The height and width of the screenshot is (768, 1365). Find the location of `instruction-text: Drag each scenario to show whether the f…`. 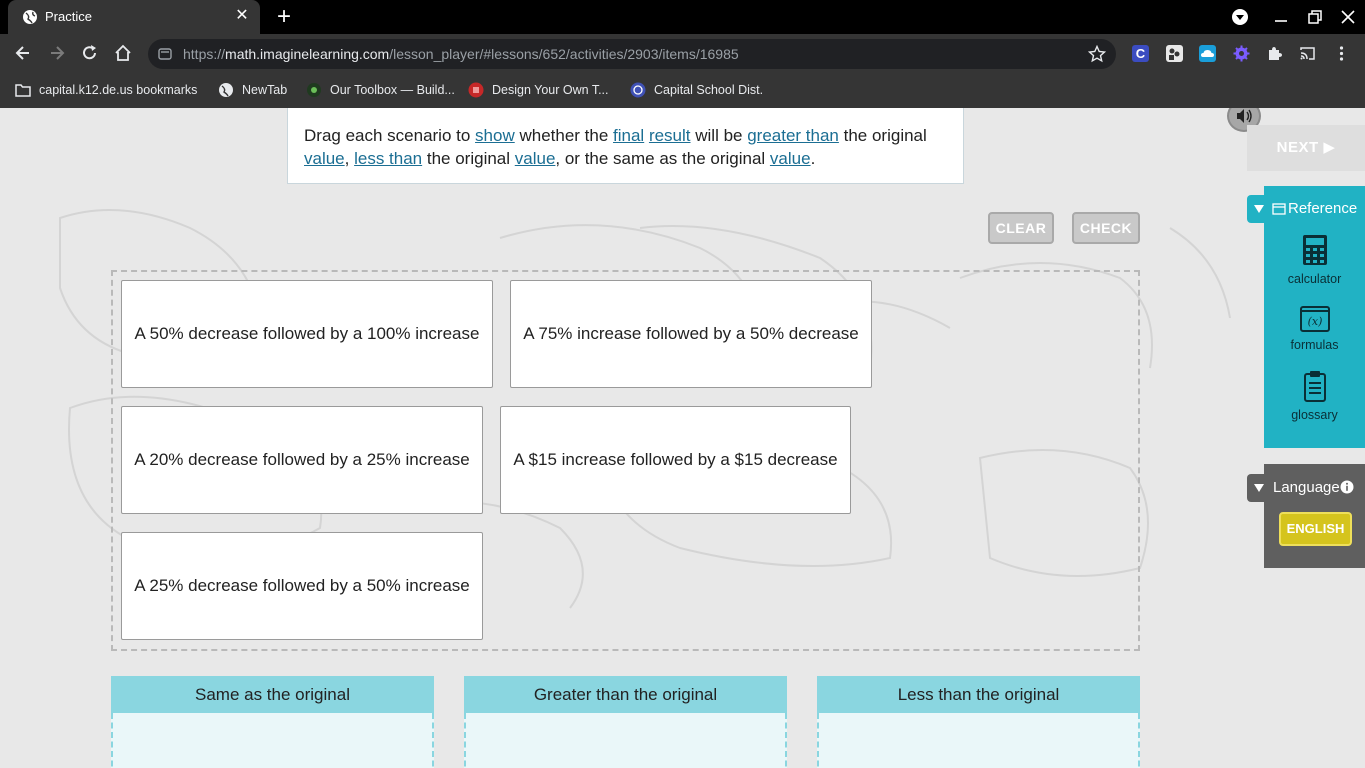

instruction-text: Drag each scenario to show whether the f… is located at coordinates (615, 147).